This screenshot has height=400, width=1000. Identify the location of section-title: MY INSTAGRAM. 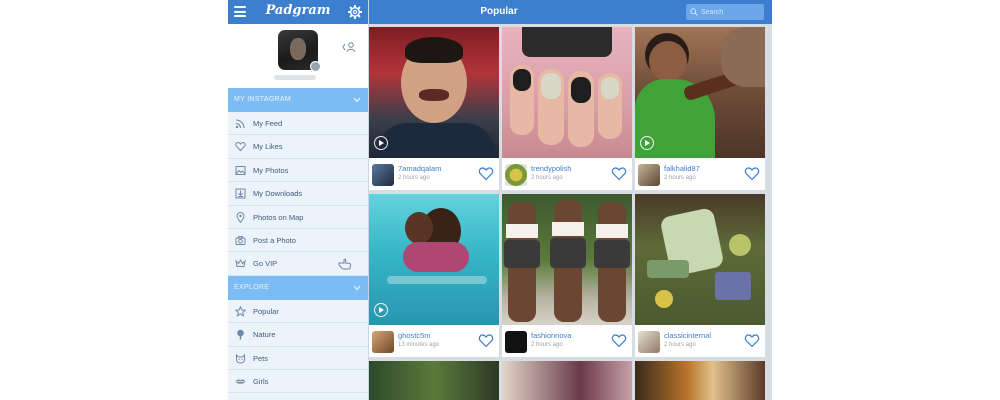
(263, 99).